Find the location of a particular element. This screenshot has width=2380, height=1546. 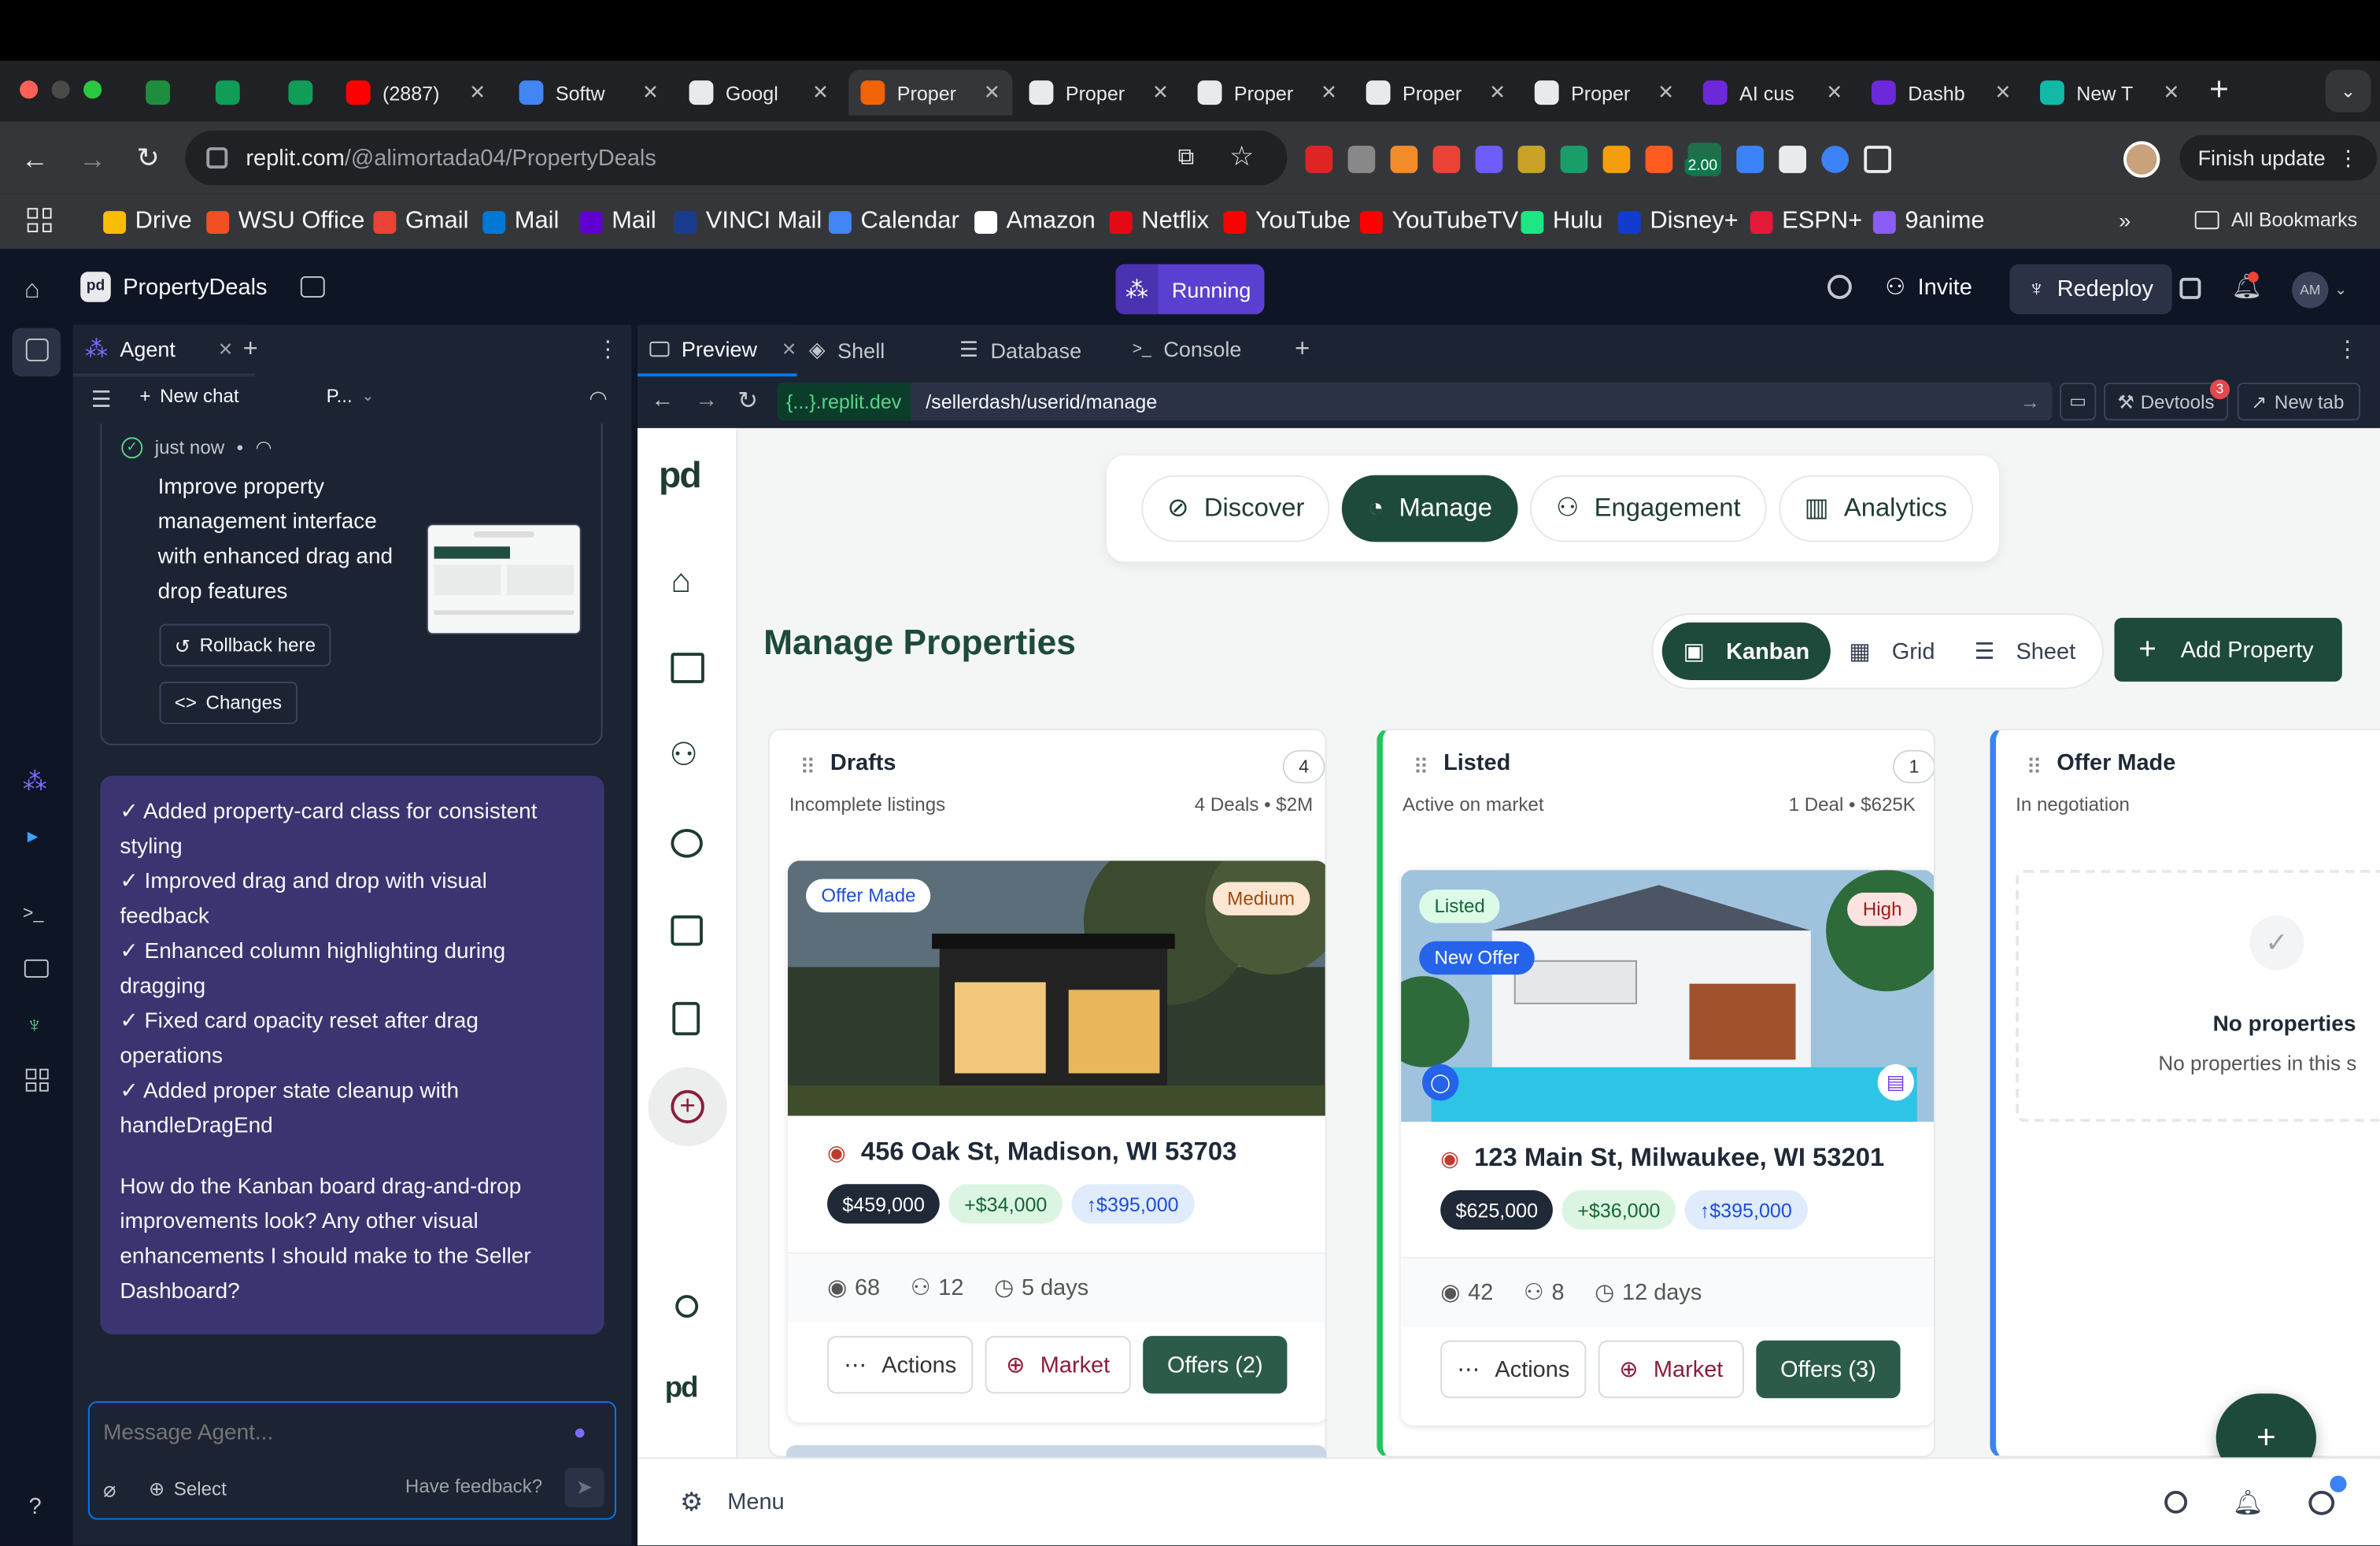

help-icon: ? is located at coordinates (35, 1507).